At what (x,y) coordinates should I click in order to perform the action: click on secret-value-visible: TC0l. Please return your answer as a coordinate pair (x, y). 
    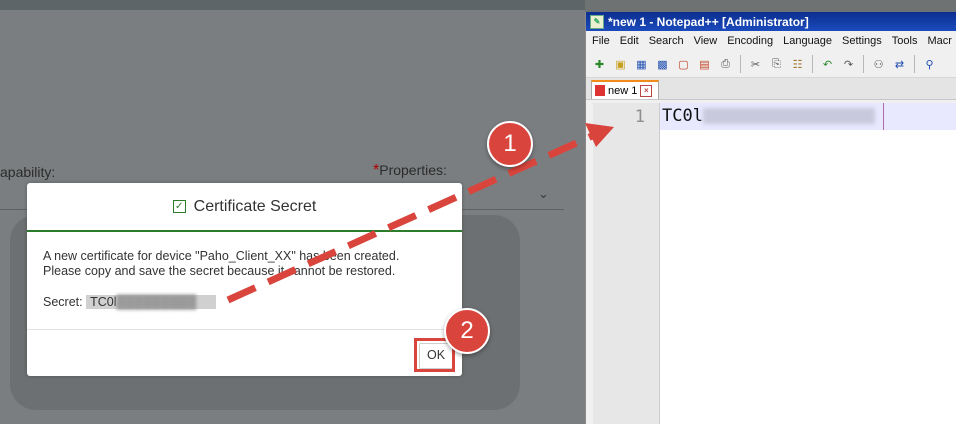
    Looking at the image, I should click on (103, 302).